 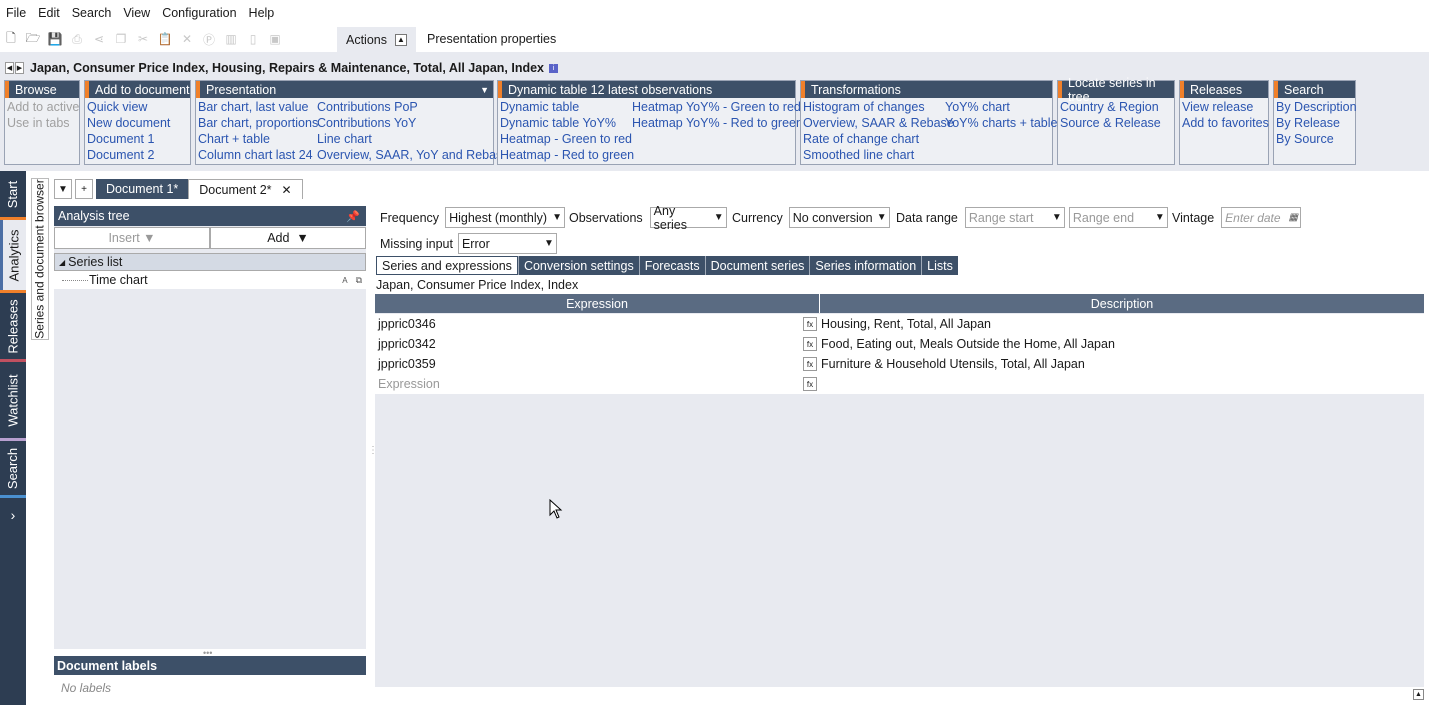 What do you see at coordinates (1261, 217) in the screenshot?
I see `vintage-date-input: Enter date ▦` at bounding box center [1261, 217].